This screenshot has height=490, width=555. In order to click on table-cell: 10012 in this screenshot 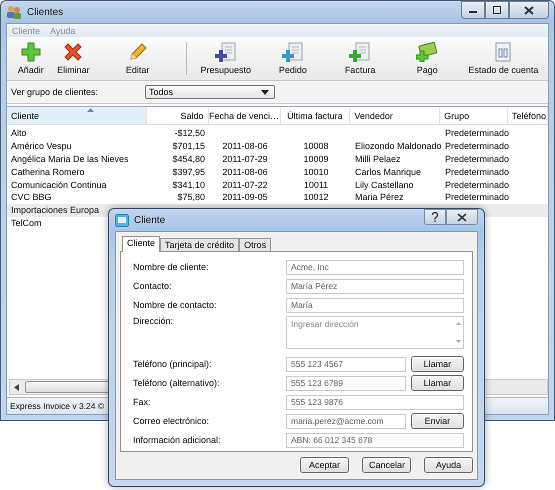, I will do `click(316, 197)`.